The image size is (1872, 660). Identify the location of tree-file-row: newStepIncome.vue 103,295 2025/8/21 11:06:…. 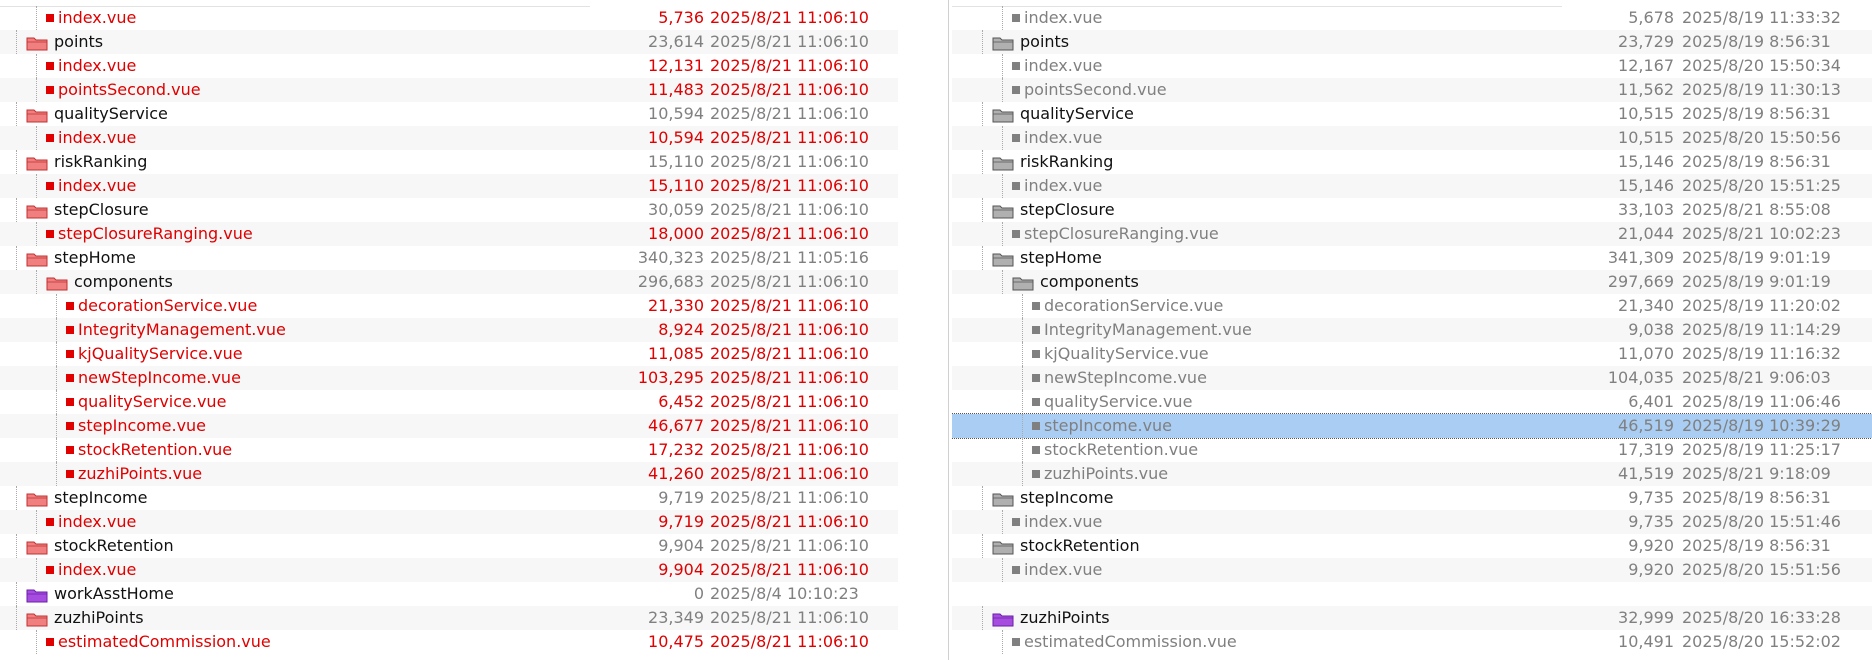
(449, 378).